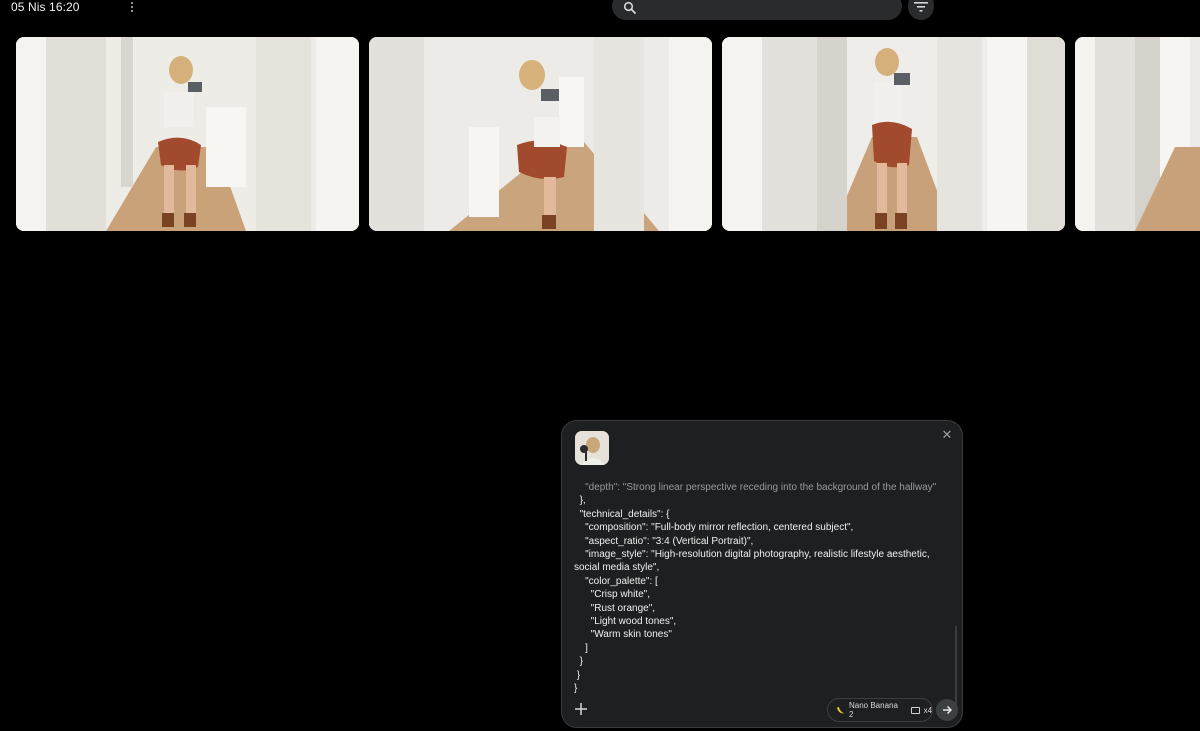 The height and width of the screenshot is (731, 1200). I want to click on banana-icon, so click(840, 709).